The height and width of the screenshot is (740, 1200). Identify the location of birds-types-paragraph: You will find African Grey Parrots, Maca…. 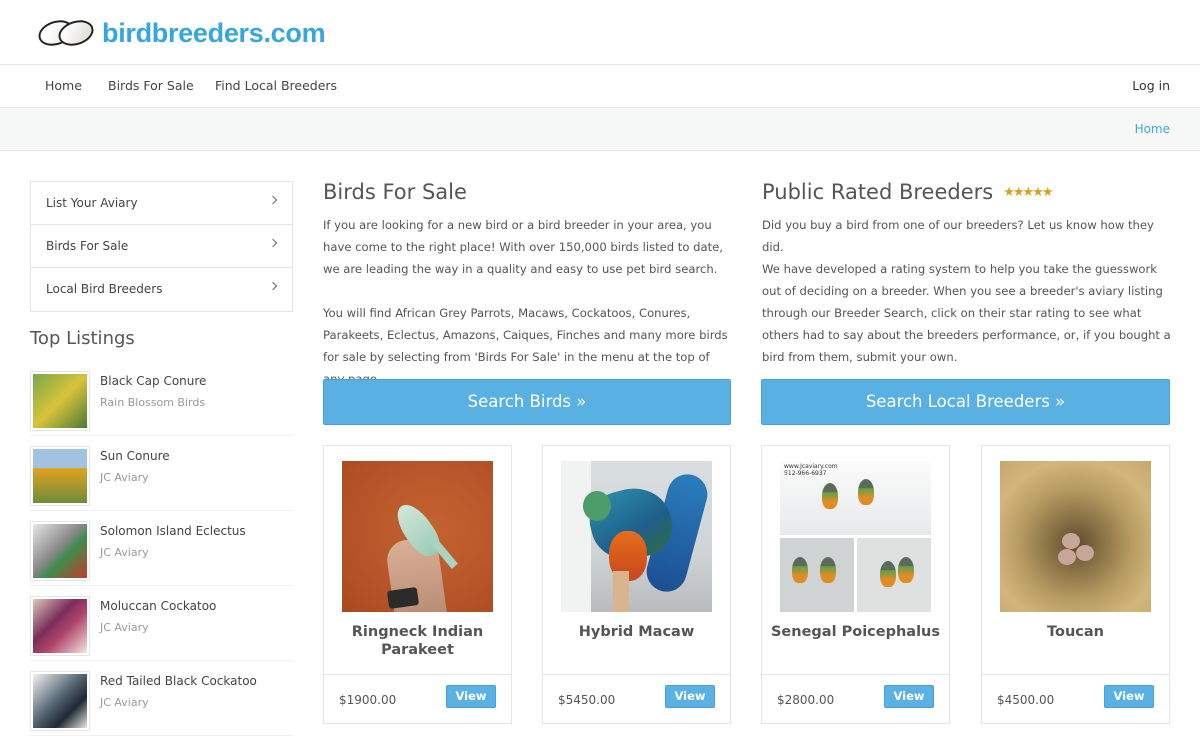
(525, 346).